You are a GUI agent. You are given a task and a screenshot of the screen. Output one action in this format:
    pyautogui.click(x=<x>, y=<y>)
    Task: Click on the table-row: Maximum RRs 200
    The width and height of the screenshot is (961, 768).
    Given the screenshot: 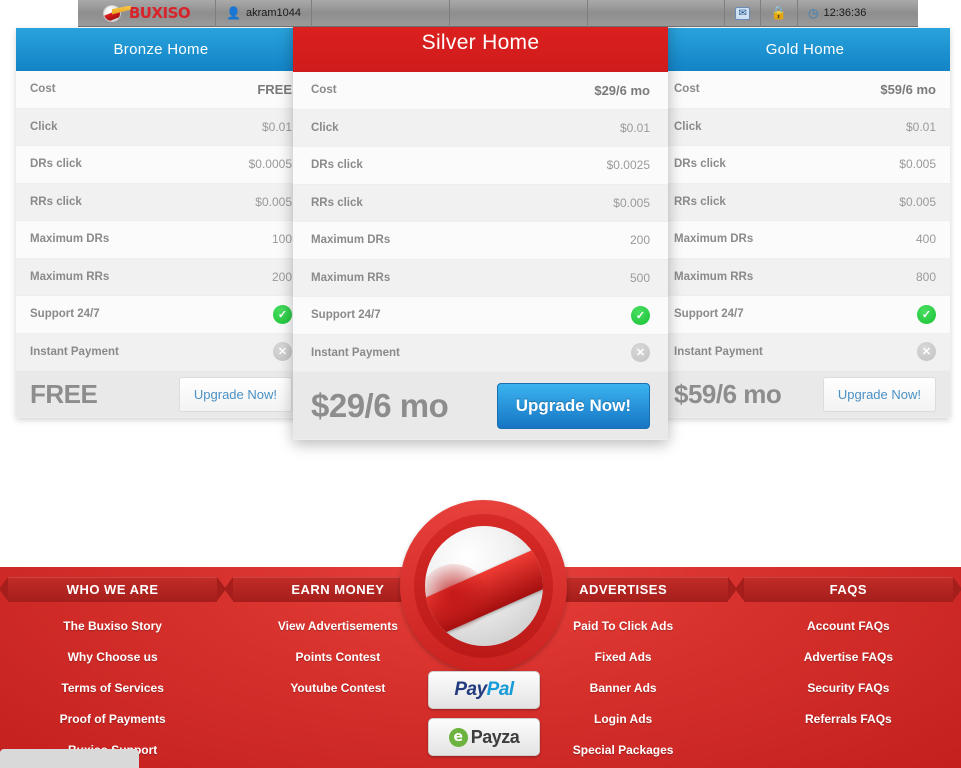 What is the action you would take?
    pyautogui.click(x=161, y=277)
    